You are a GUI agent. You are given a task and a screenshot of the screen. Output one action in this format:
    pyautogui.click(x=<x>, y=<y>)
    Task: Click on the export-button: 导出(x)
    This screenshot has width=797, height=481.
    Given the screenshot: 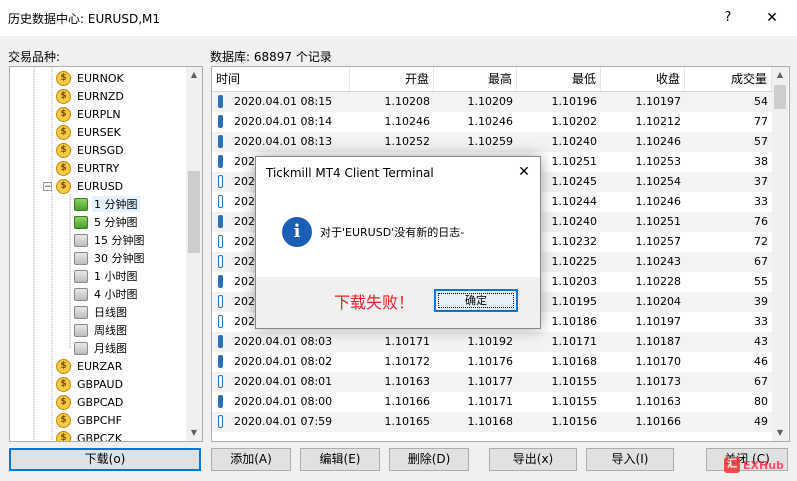 What is the action you would take?
    pyautogui.click(x=533, y=459)
    